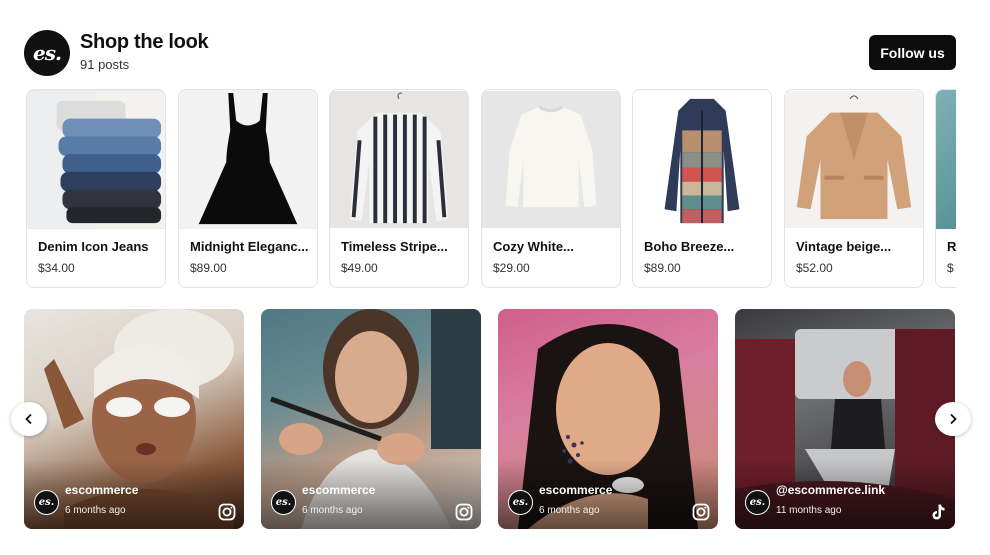  I want to click on chevron-right-icon, so click(953, 419).